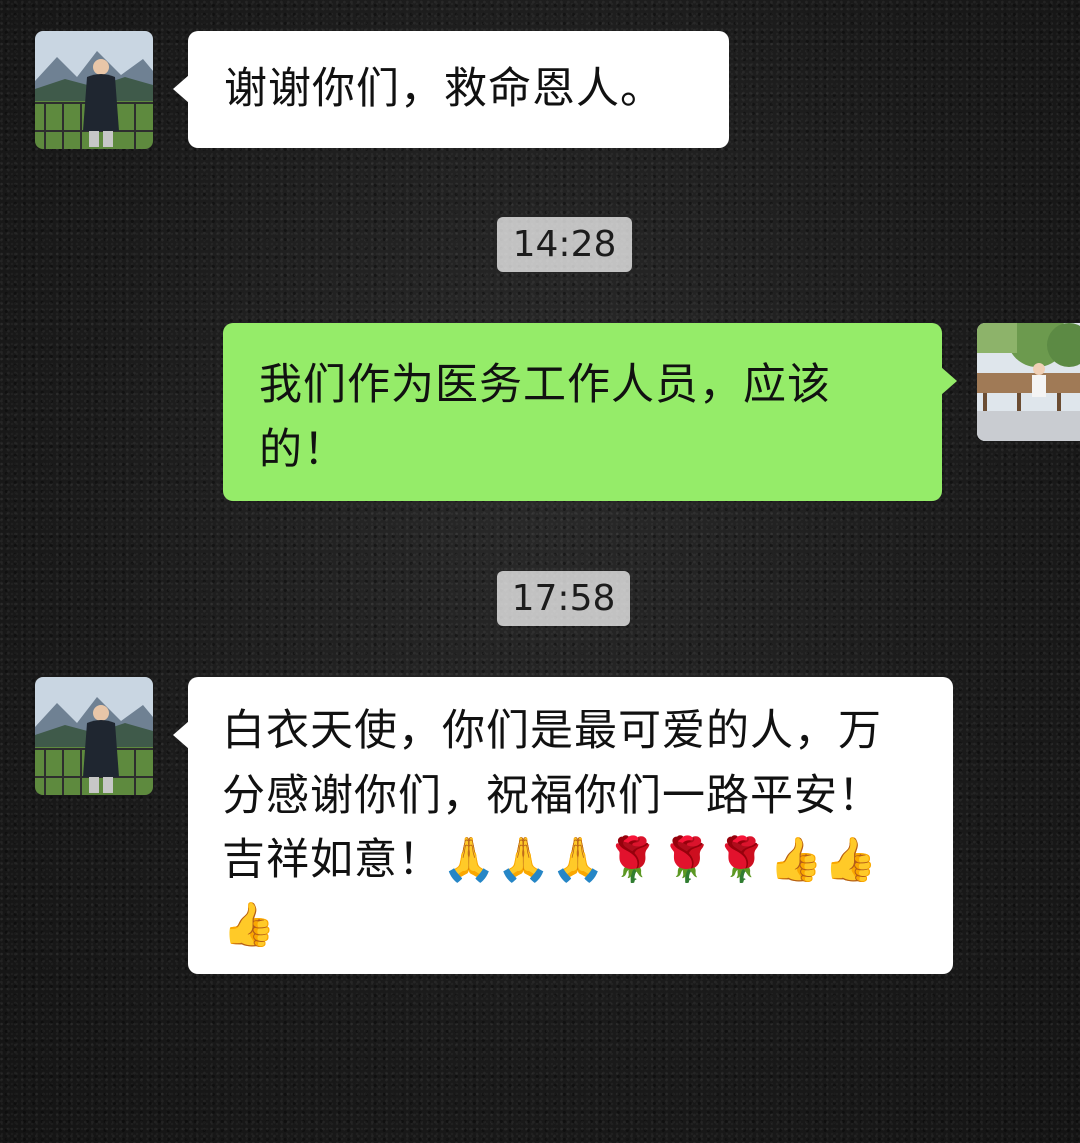  What do you see at coordinates (1028, 382) in the screenshot?
I see `self-avatar` at bounding box center [1028, 382].